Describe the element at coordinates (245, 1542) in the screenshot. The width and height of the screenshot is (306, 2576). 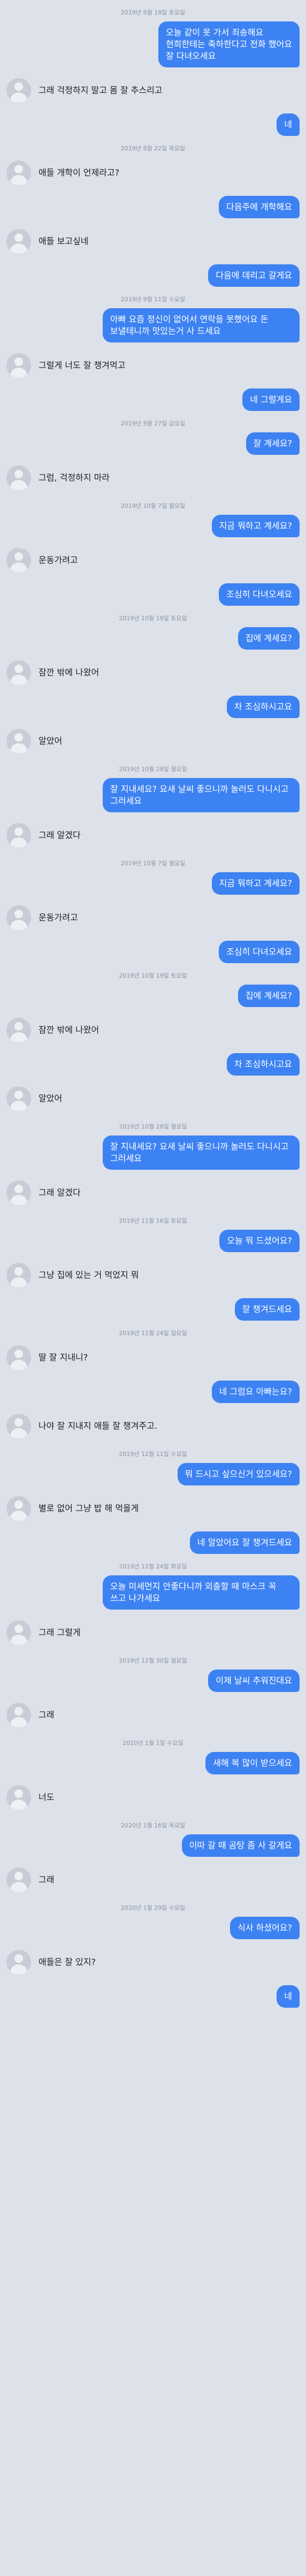
I see `sent-message-bubble: 네 알았어요 잘 챙겨드세요` at that location.